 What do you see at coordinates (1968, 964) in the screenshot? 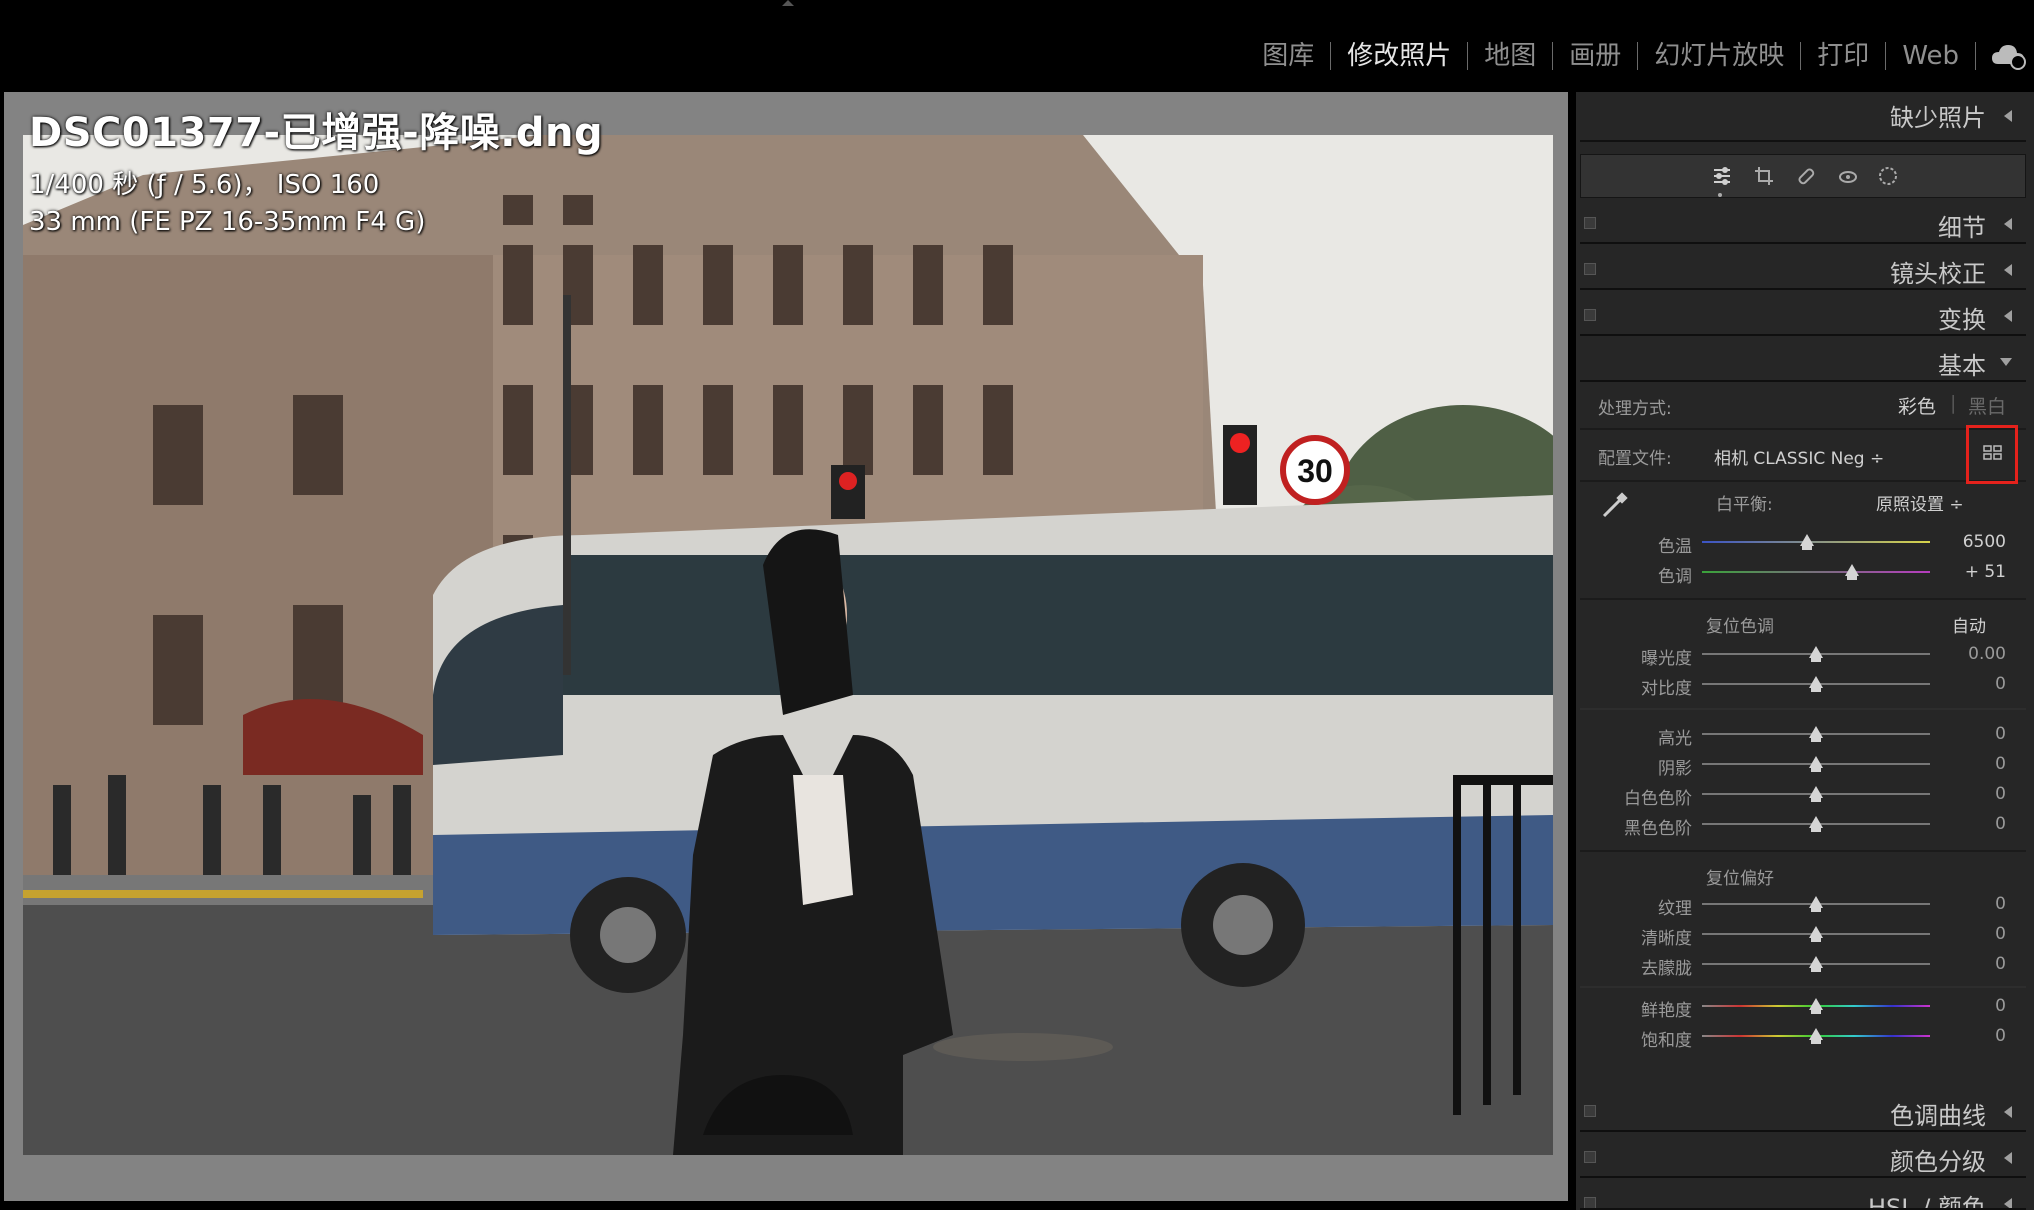
I see `dehaze-value: 0` at bounding box center [1968, 964].